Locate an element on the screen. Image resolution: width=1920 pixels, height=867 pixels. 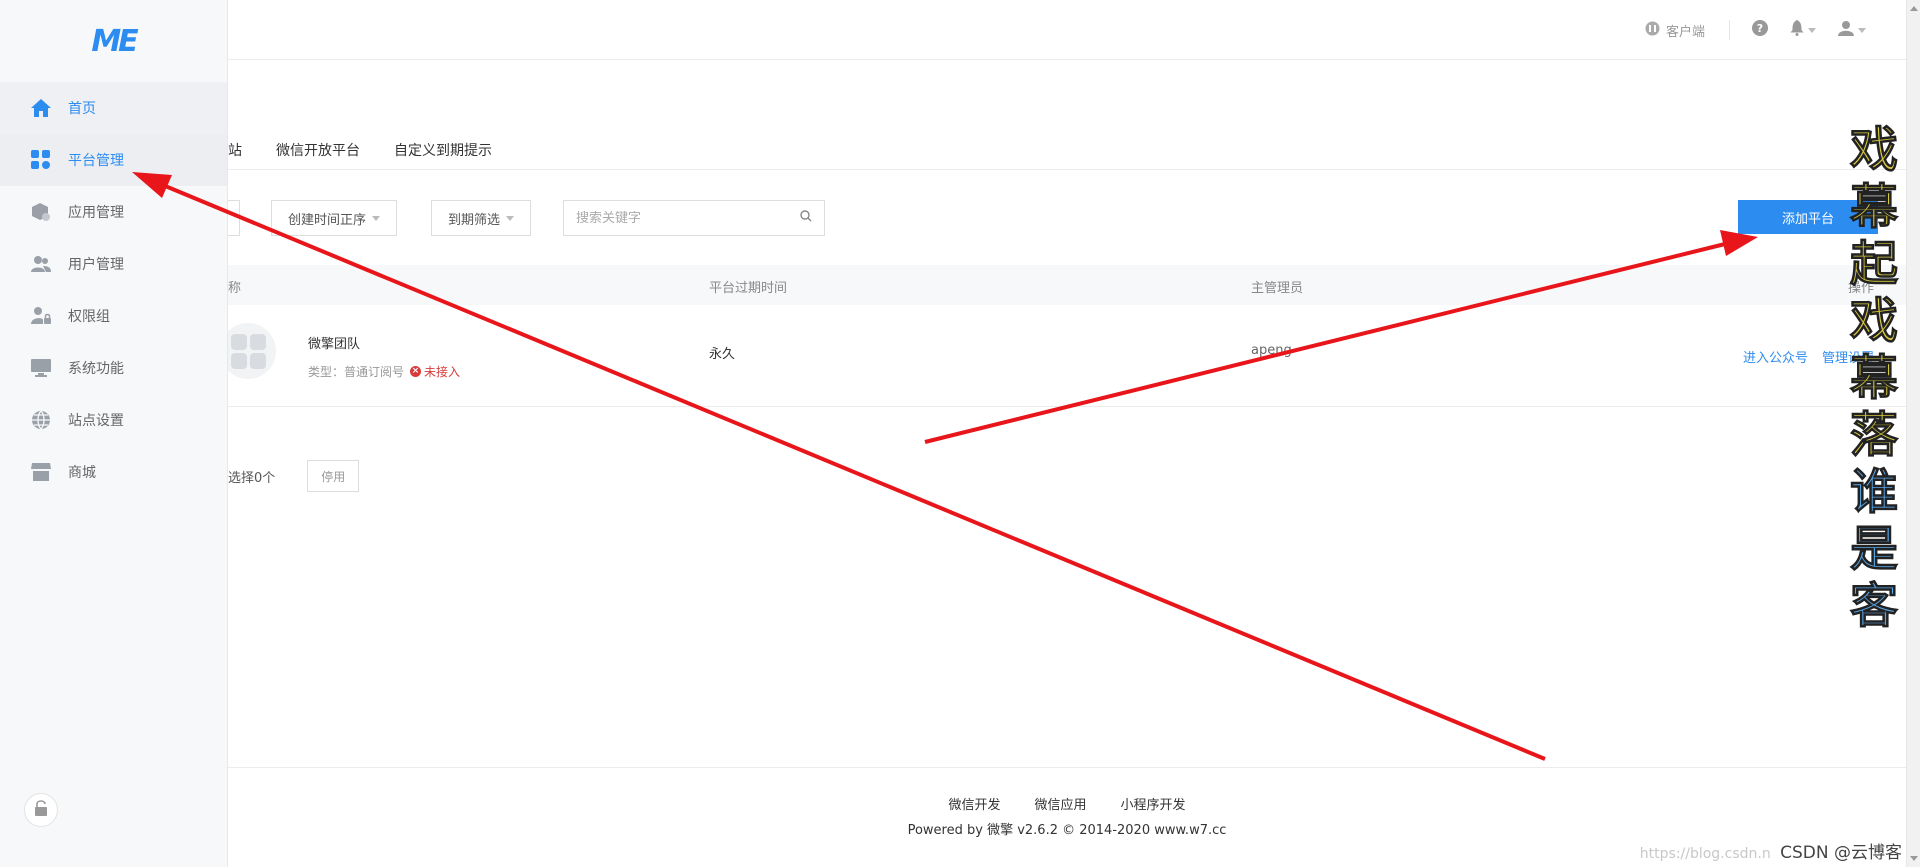
status-badge: × 未接入 is located at coordinates (435, 371).